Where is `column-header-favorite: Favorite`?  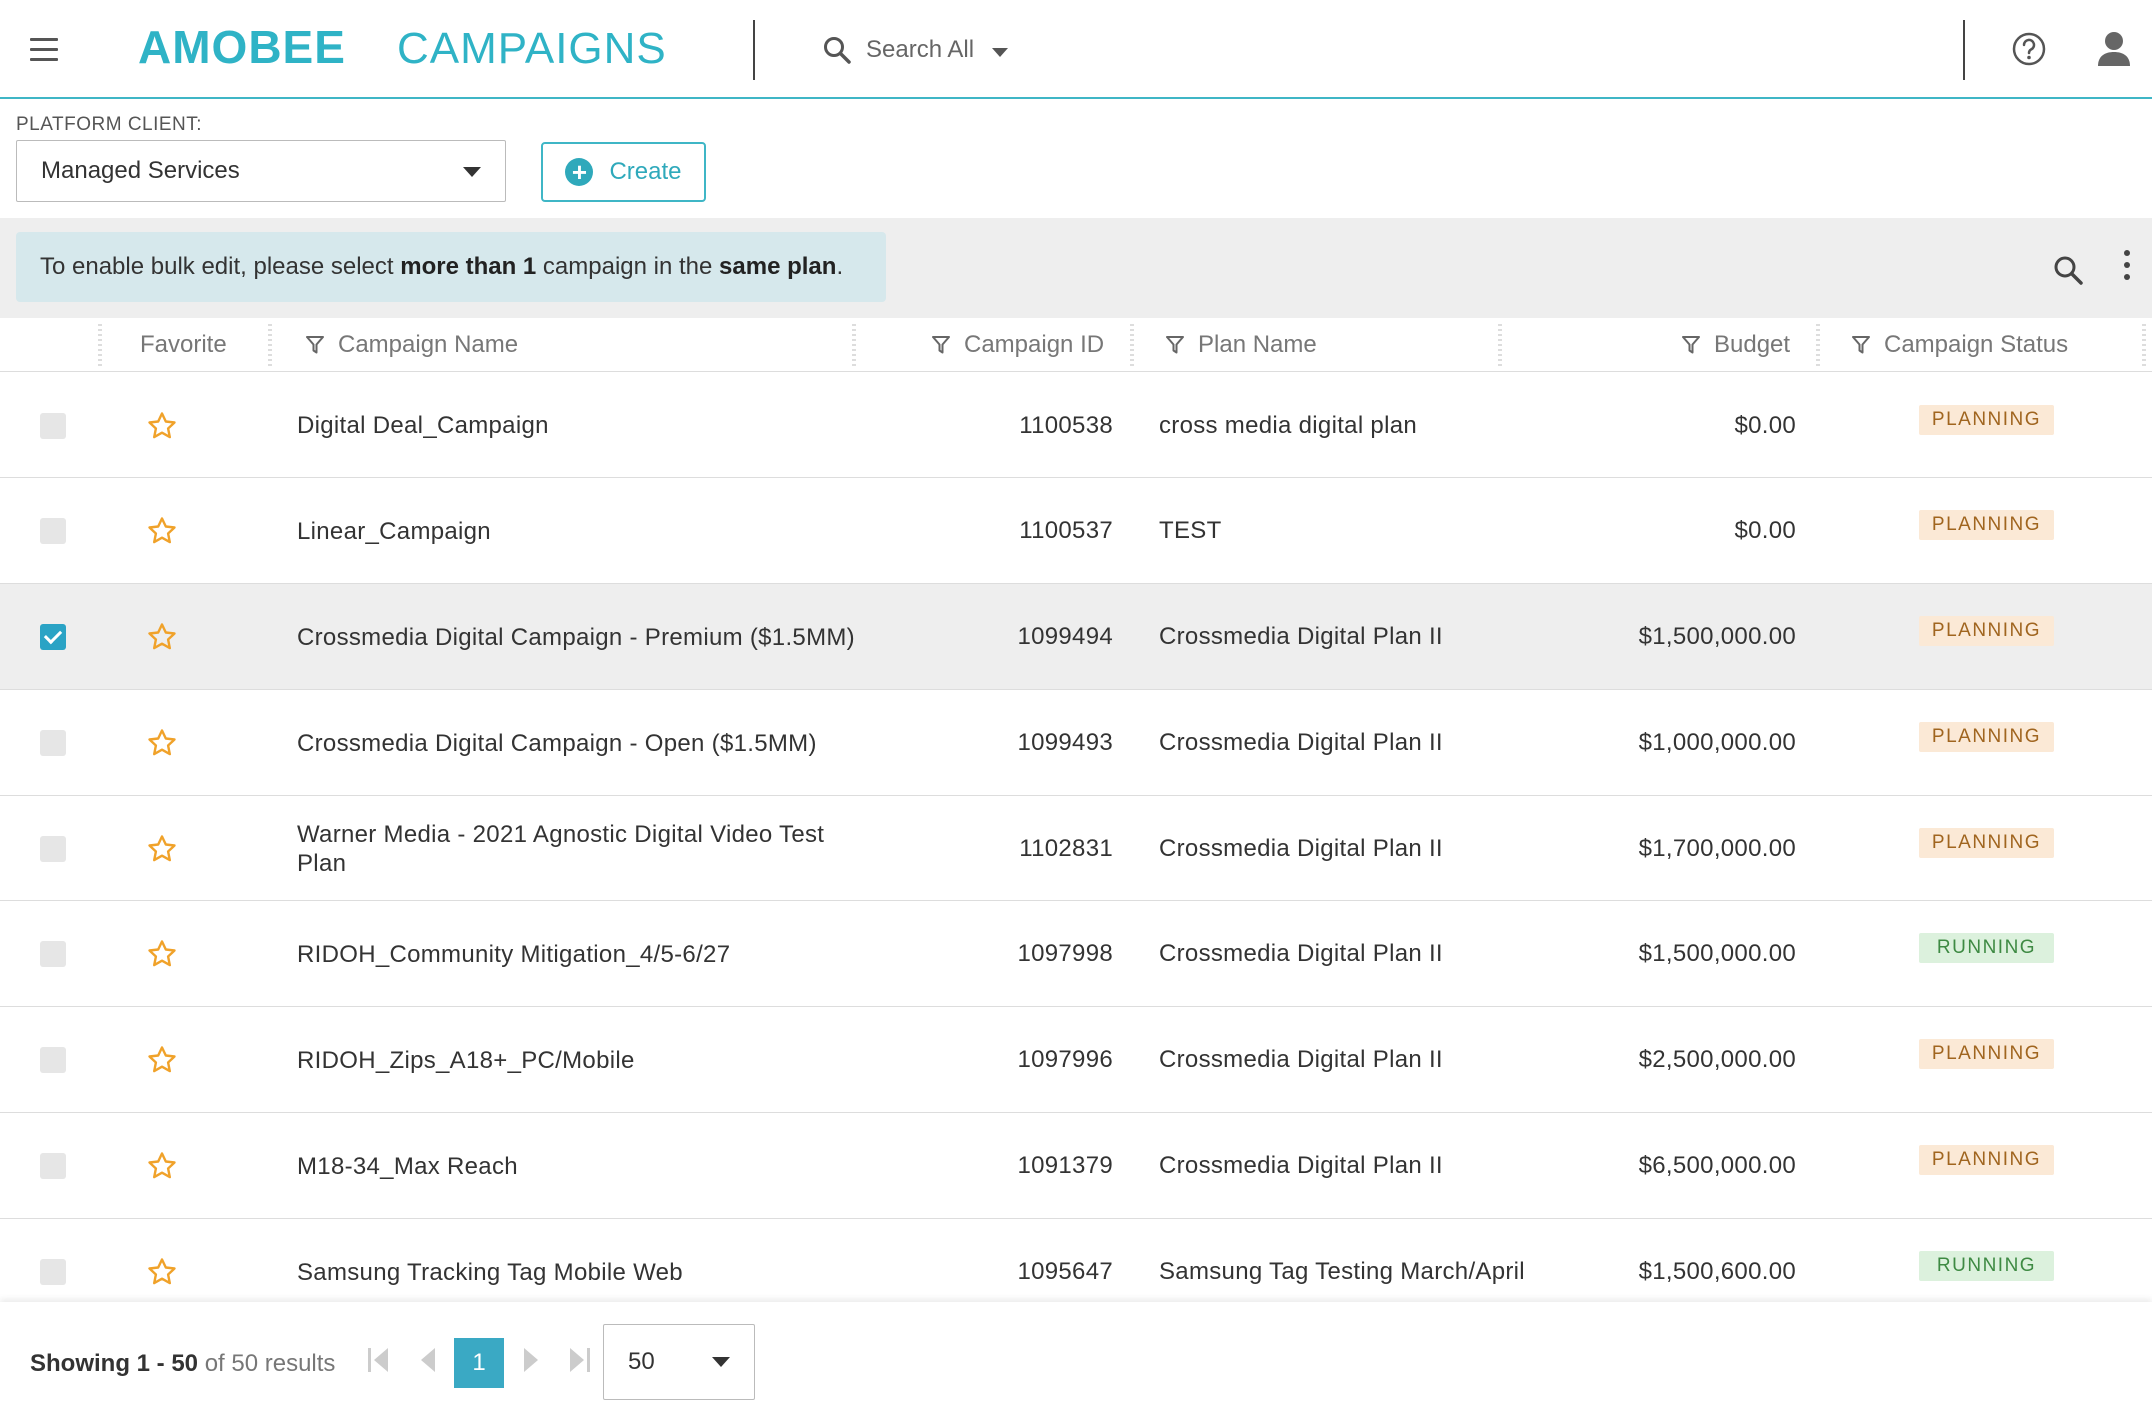
column-header-favorite: Favorite is located at coordinates (183, 345).